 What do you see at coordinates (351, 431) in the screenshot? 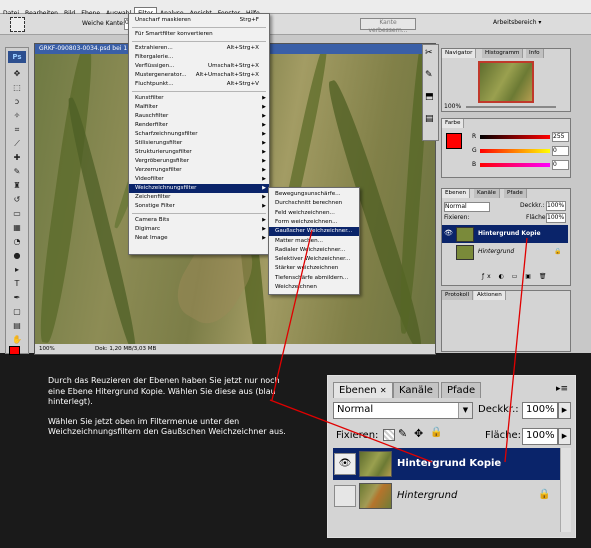
I see `arrow-to-zoomed-layer` at bounding box center [351, 431].